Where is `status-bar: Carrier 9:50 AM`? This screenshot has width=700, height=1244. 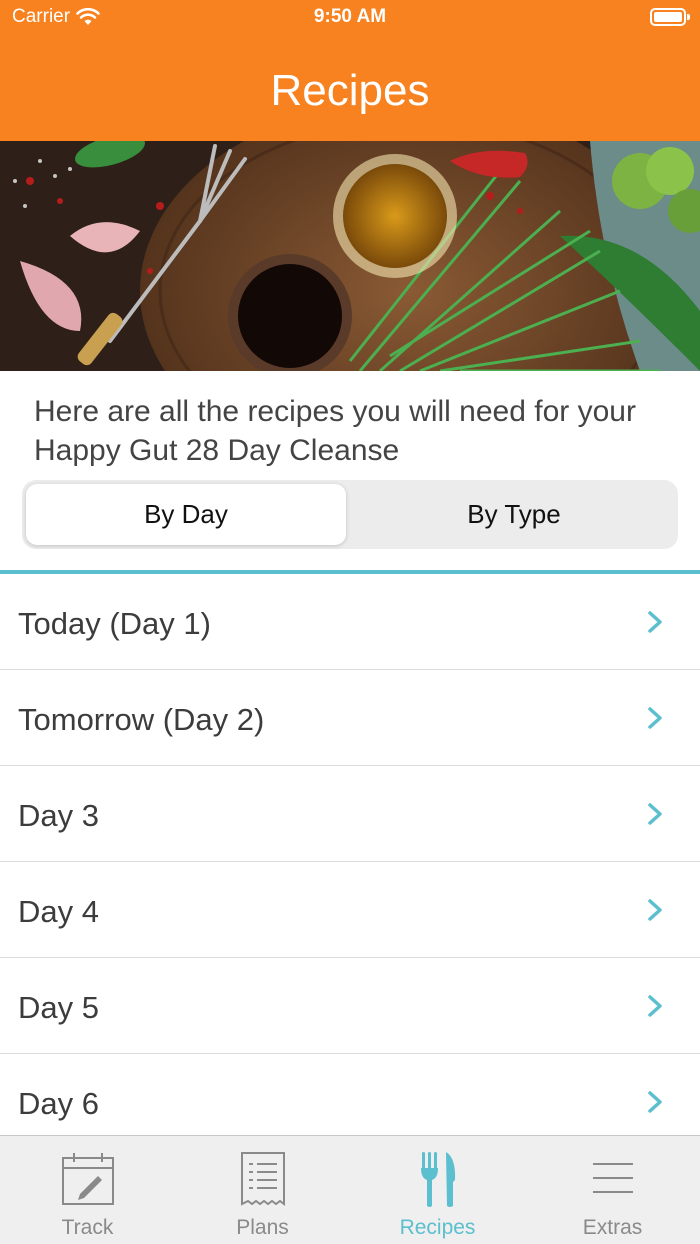 status-bar: Carrier 9:50 AM is located at coordinates (350, 18).